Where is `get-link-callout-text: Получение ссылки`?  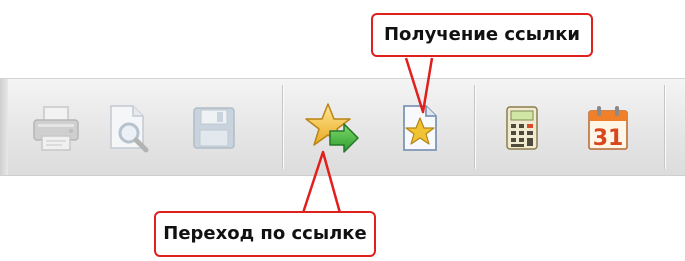
get-link-callout-text: Получение ссылки is located at coordinates (482, 34).